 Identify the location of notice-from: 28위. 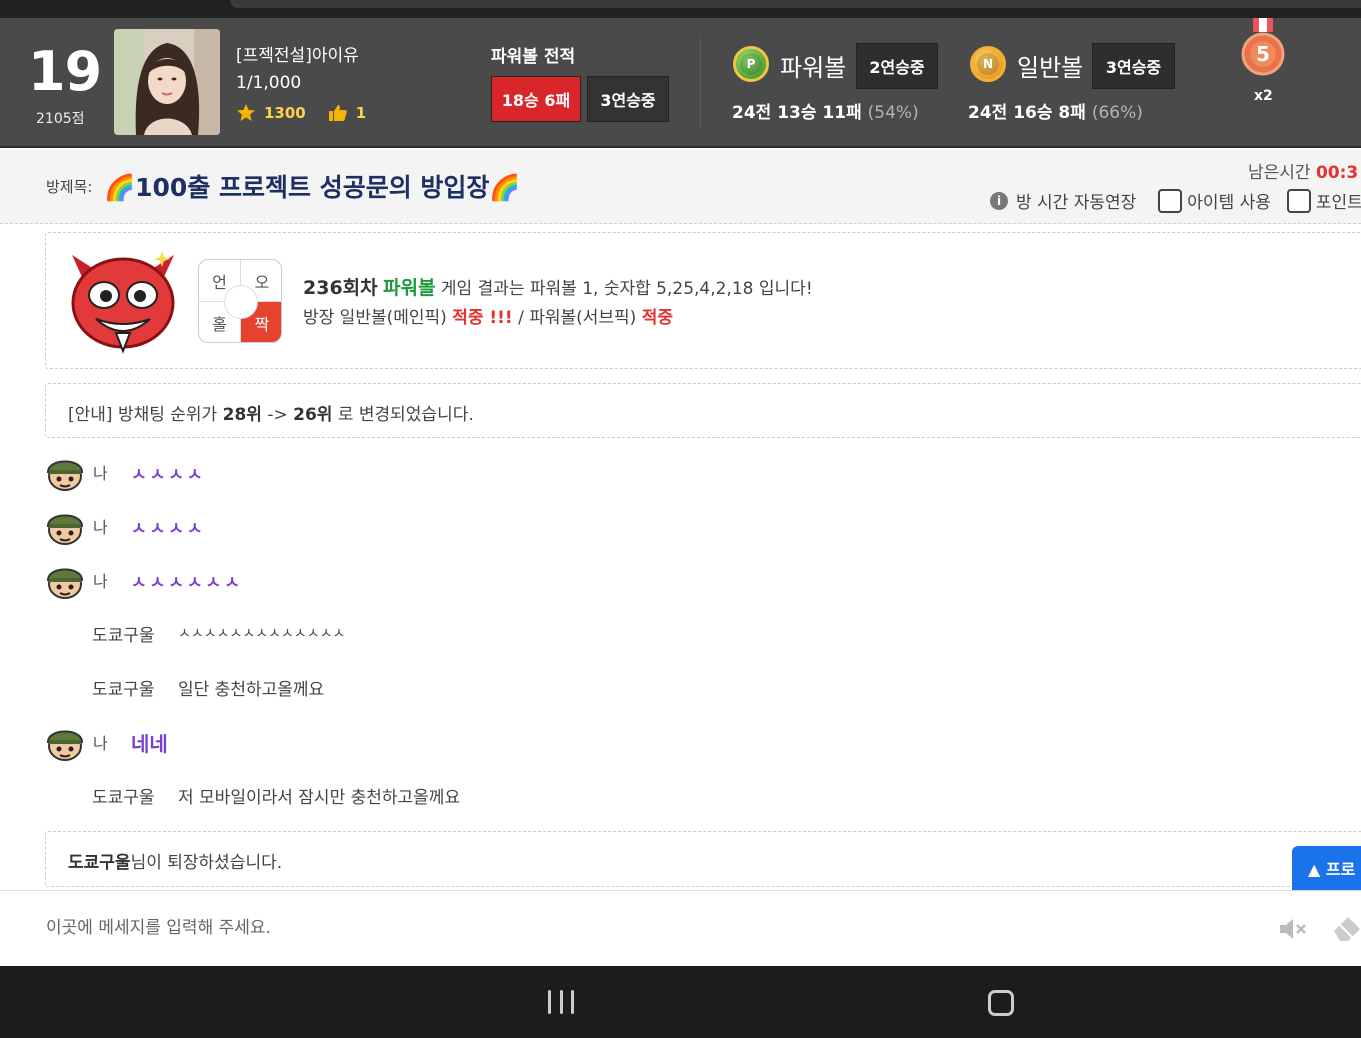
(242, 415).